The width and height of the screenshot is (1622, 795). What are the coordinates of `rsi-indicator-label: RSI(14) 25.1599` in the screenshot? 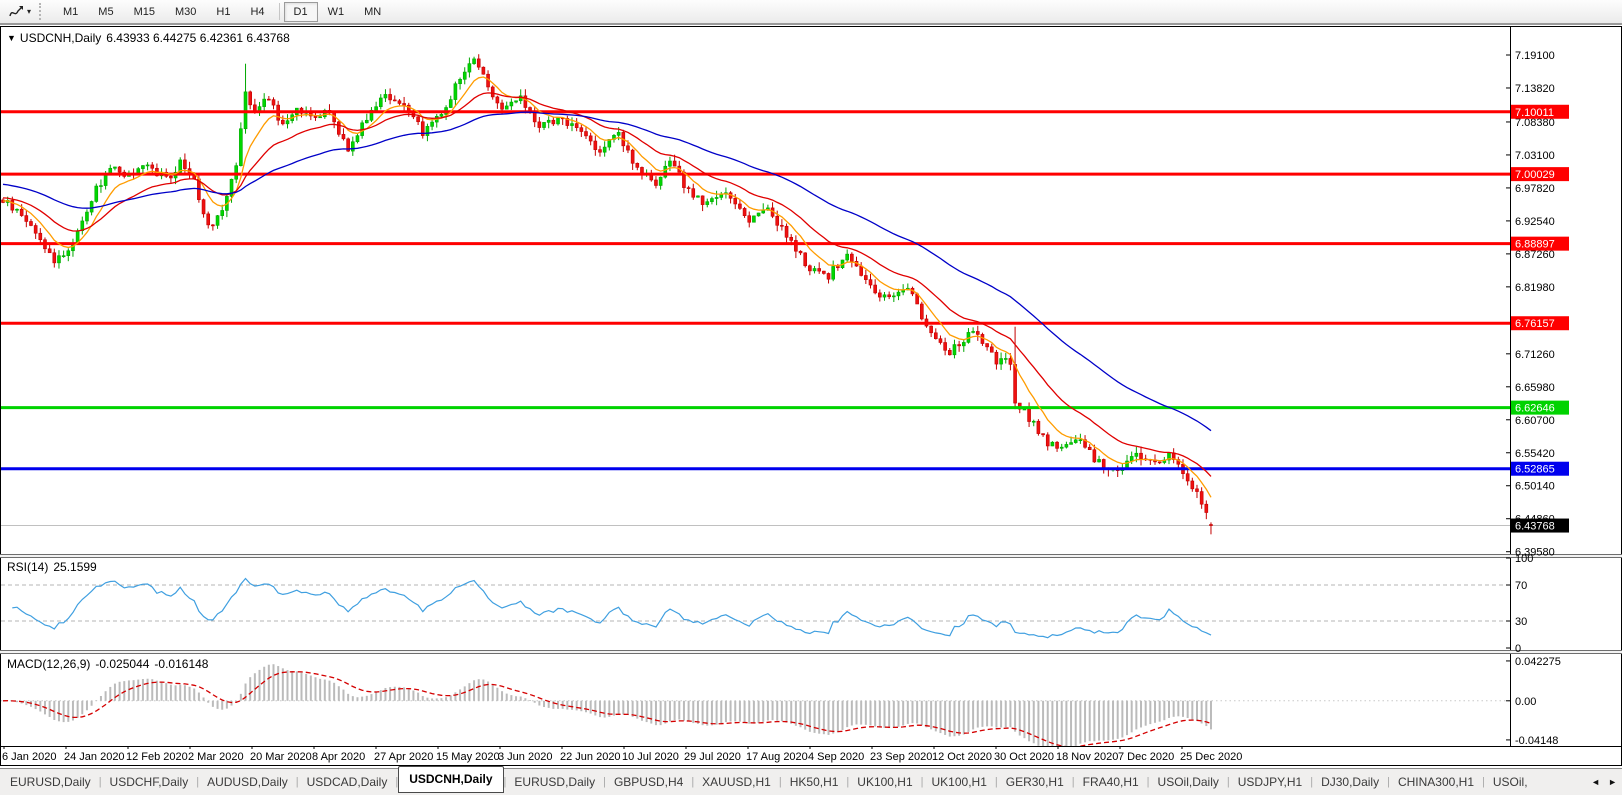 It's located at (52, 567).